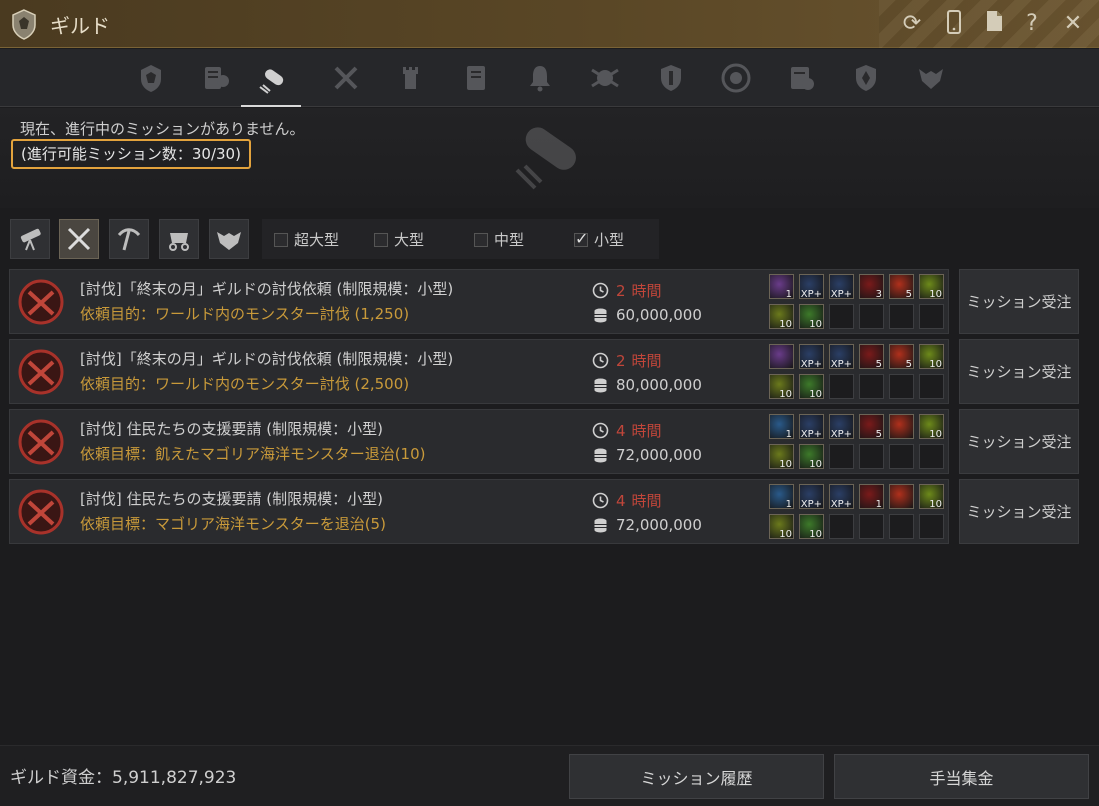 Image resolution: width=1099 pixels, height=806 pixels. Describe the element at coordinates (545, 158) in the screenshot. I see `scroll-watermark-icon` at that location.